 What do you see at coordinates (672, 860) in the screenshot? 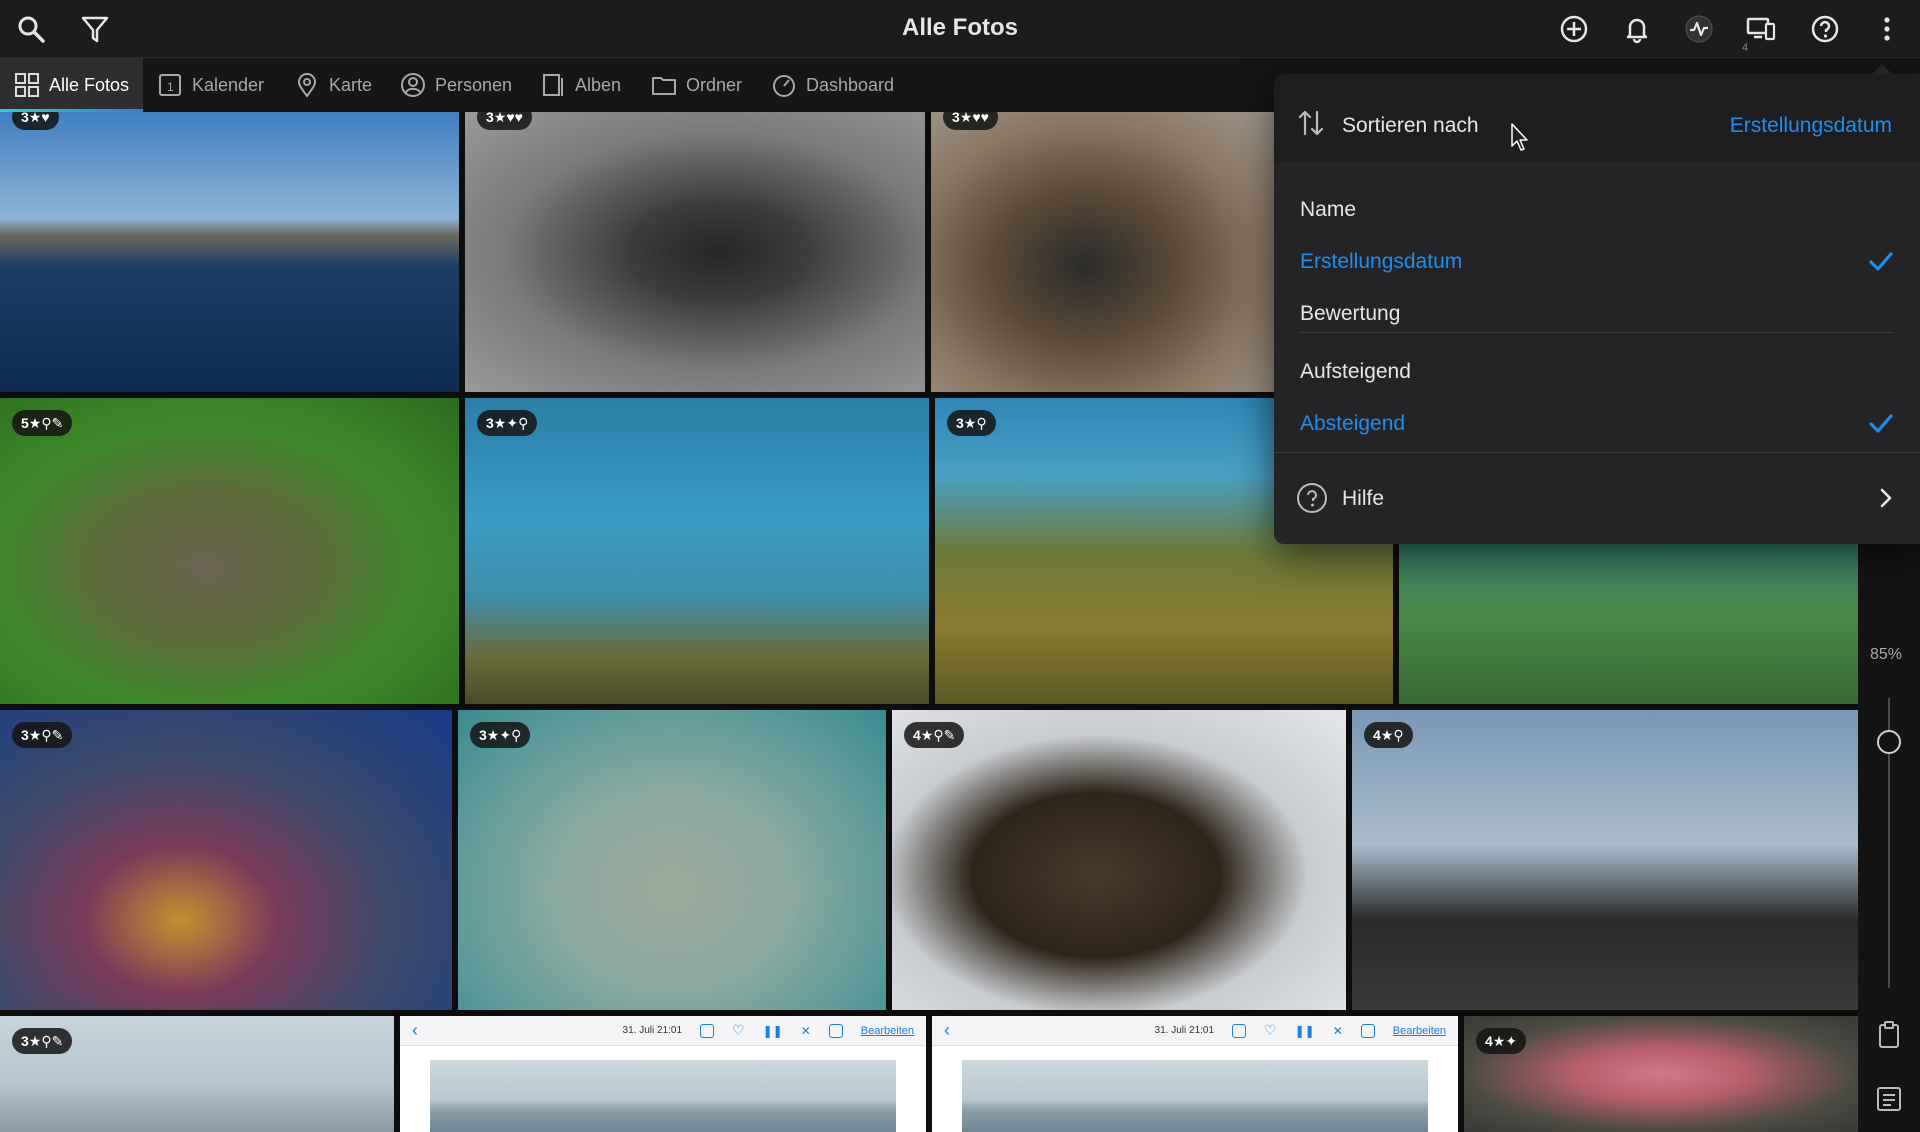
I see `photo-batfish: 3★✦⚲` at bounding box center [672, 860].